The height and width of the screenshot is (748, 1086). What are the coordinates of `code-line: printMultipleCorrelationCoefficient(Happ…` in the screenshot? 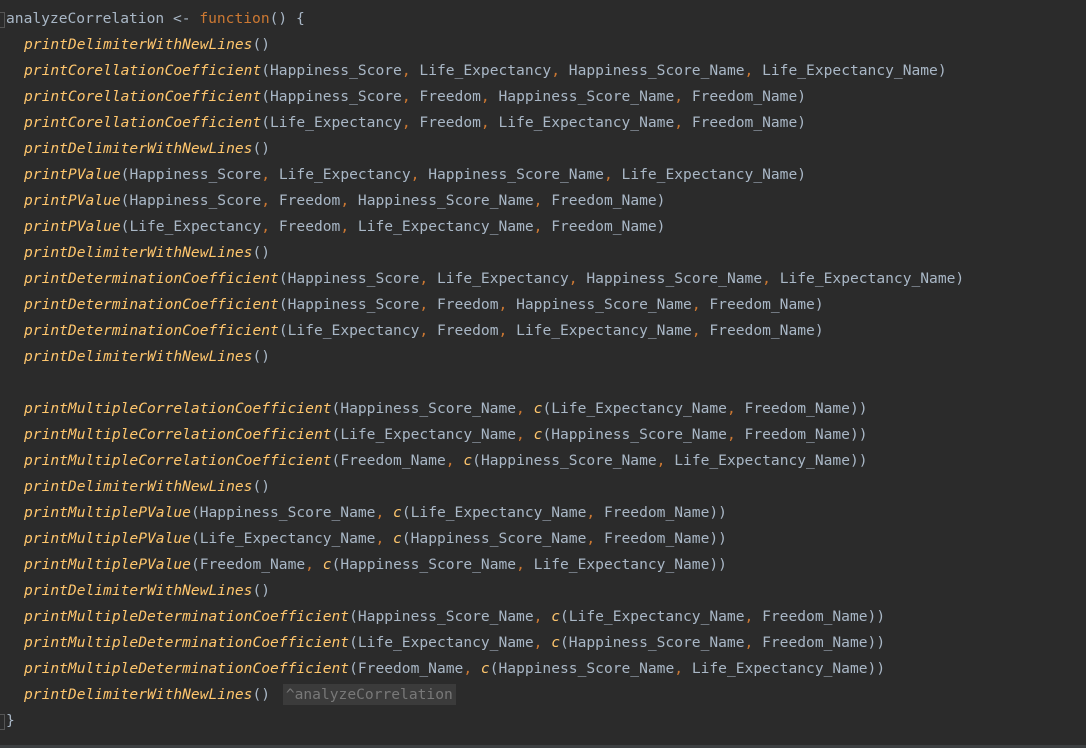 It's located at (437, 409).